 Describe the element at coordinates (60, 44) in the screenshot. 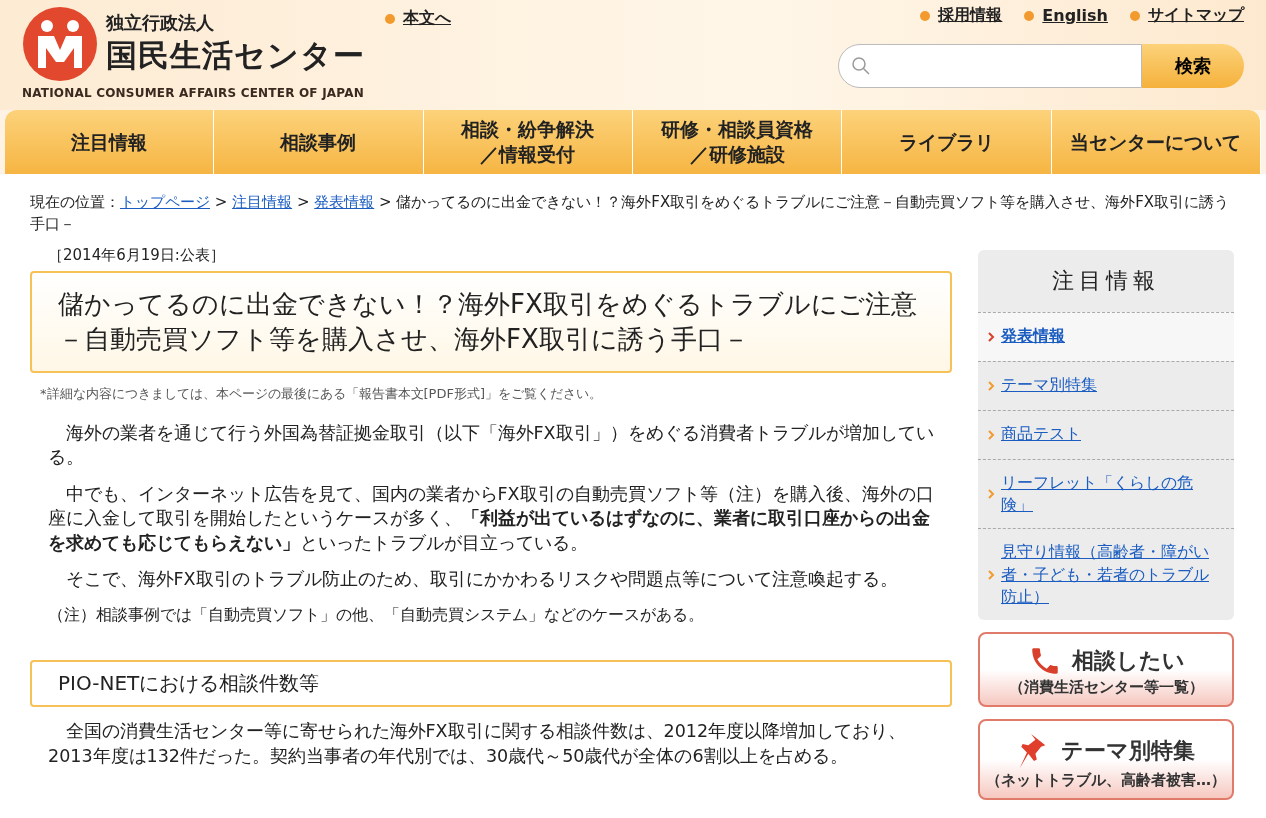

I see `logo-icon` at that location.